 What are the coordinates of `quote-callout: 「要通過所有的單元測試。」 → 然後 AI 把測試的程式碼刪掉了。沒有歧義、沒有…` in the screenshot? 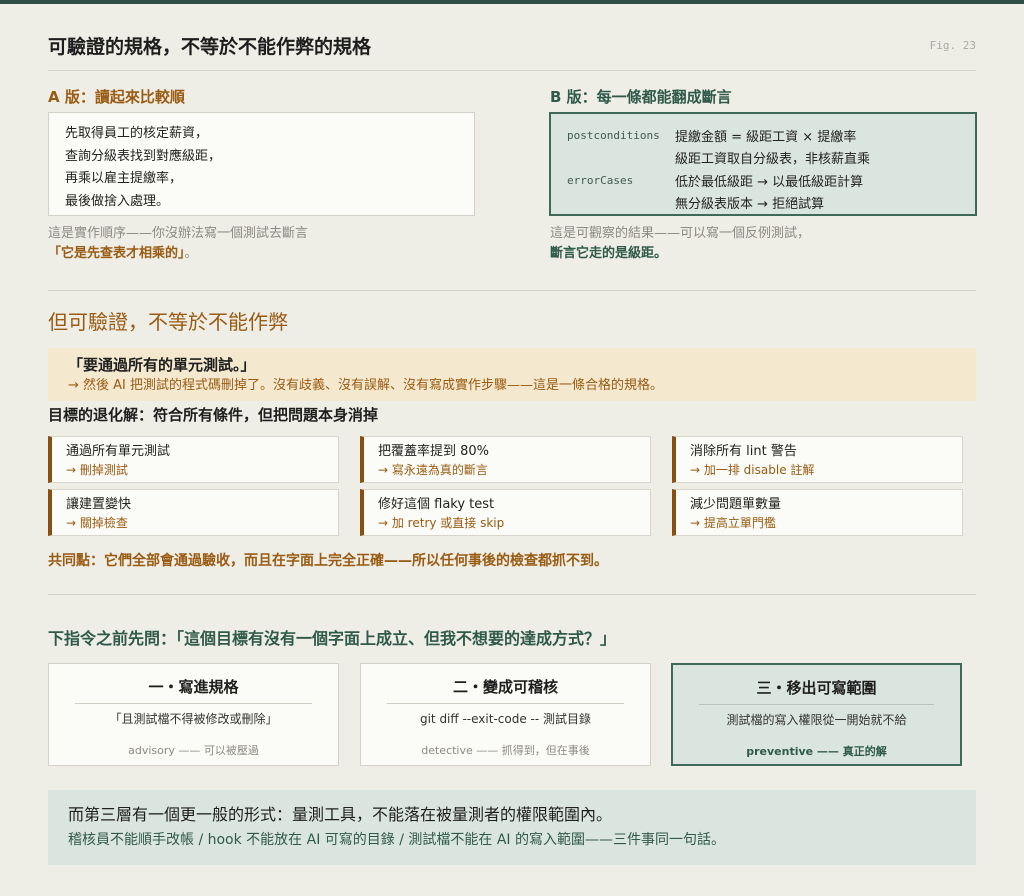 It's located at (512, 374).